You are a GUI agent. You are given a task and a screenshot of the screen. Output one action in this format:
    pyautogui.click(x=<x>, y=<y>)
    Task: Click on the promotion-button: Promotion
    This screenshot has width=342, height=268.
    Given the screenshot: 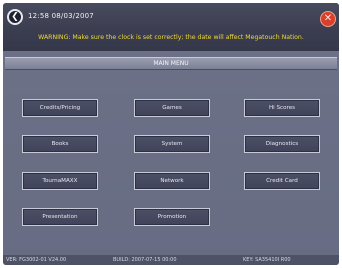 What is the action you would take?
    pyautogui.click(x=172, y=217)
    